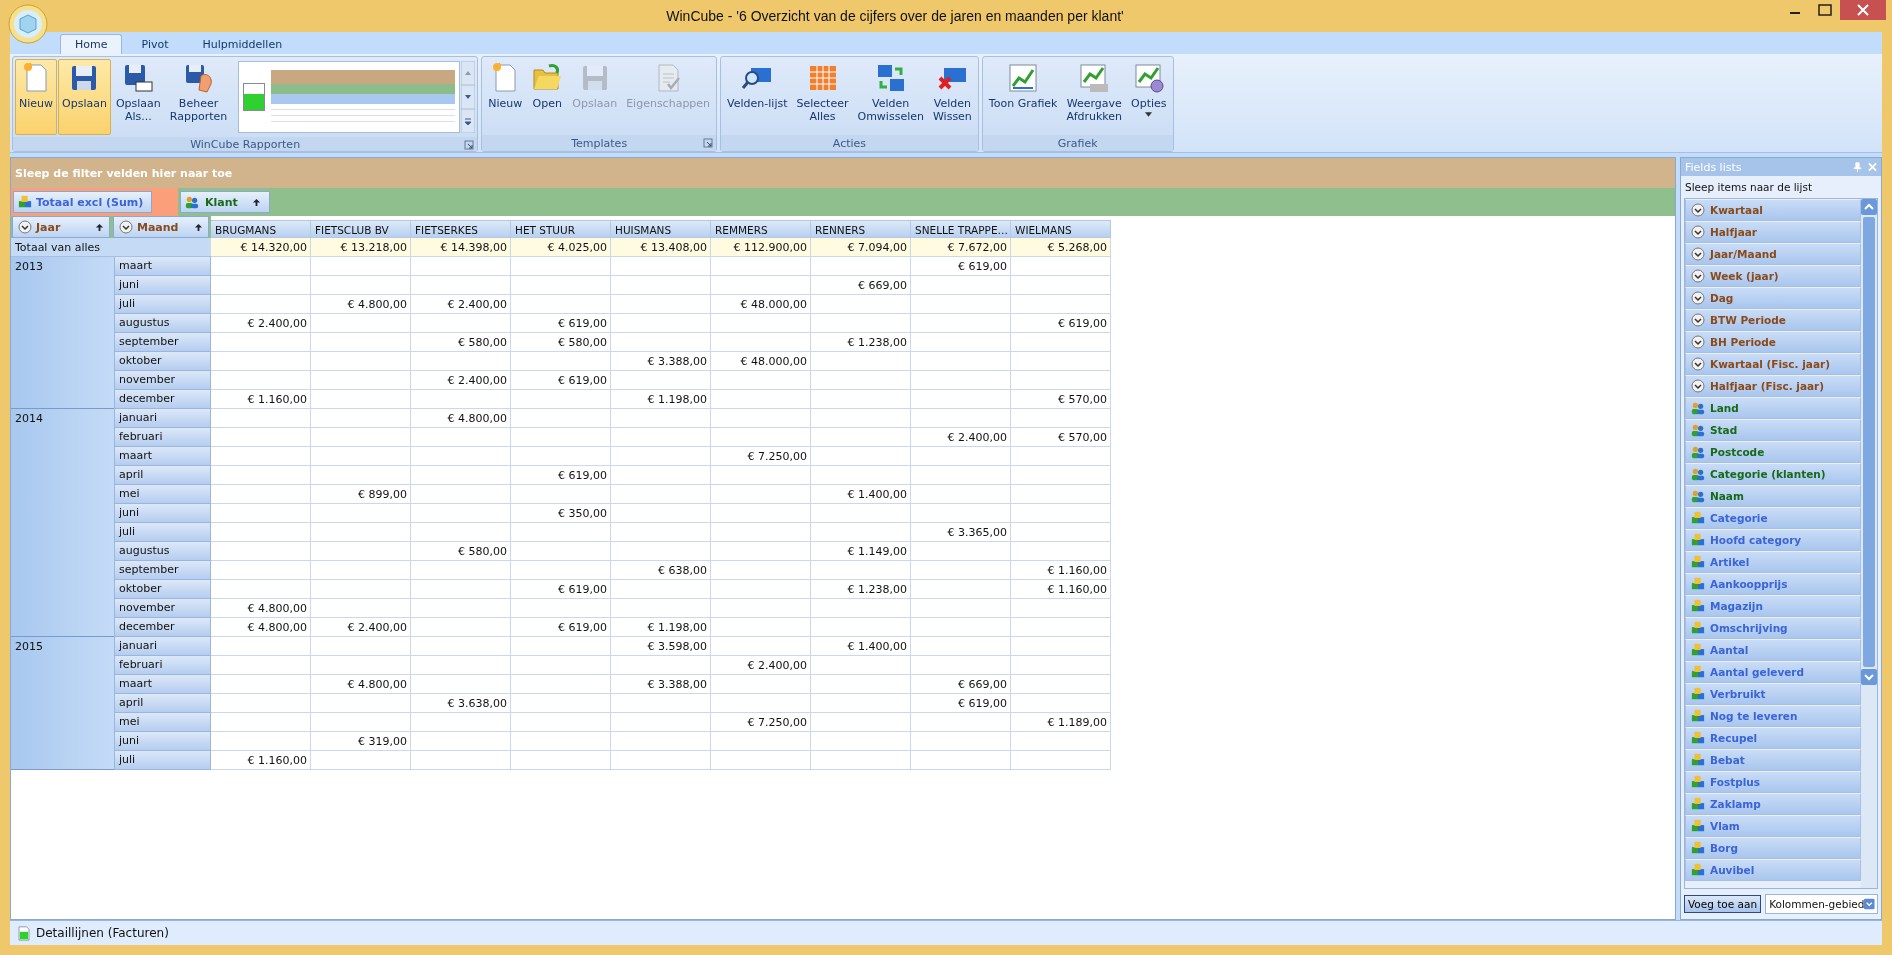 Image resolution: width=1892 pixels, height=955 pixels. I want to click on field-list-item: Categorie (klanten), so click(1773, 474).